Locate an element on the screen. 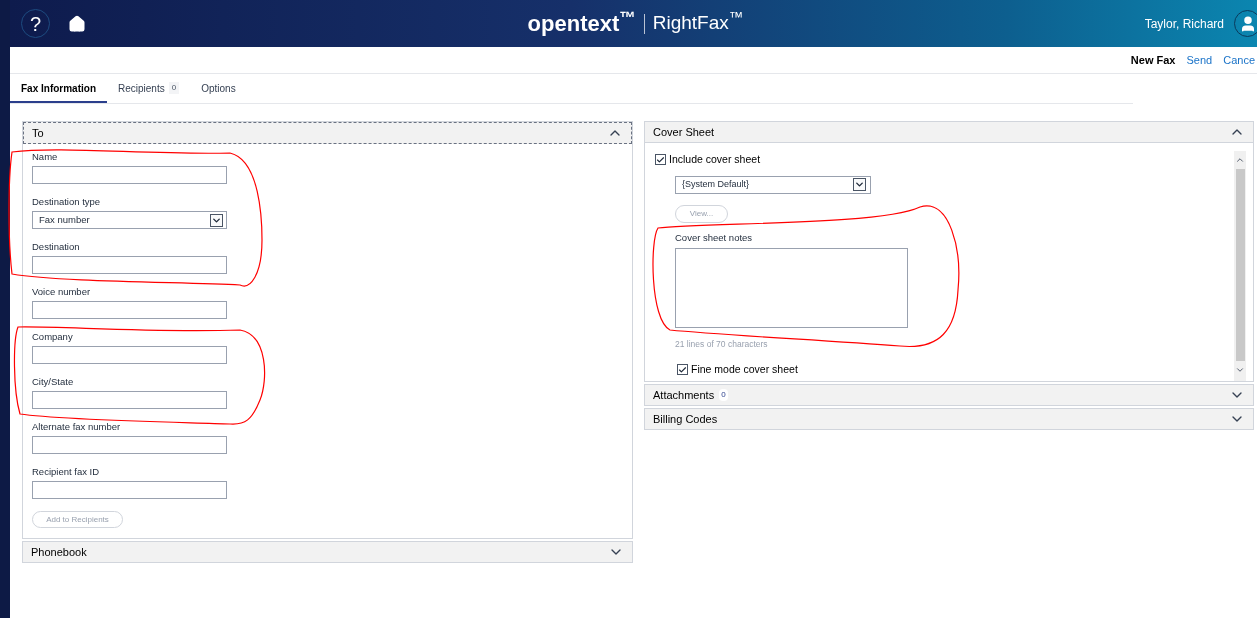 The height and width of the screenshot is (618, 1257). field-label: Destination is located at coordinates (56, 247).